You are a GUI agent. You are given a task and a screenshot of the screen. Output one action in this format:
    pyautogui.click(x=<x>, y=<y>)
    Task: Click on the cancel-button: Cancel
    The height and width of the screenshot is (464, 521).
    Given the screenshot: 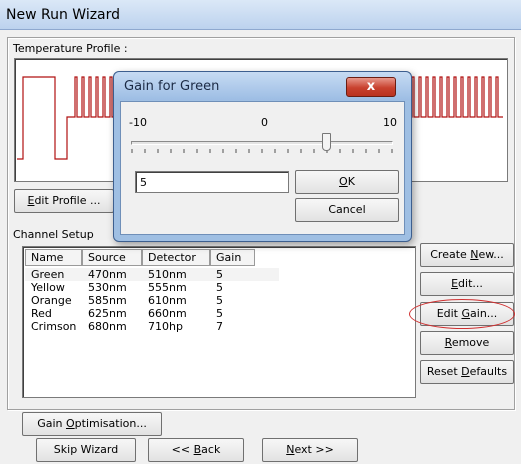 What is the action you would take?
    pyautogui.click(x=347, y=210)
    